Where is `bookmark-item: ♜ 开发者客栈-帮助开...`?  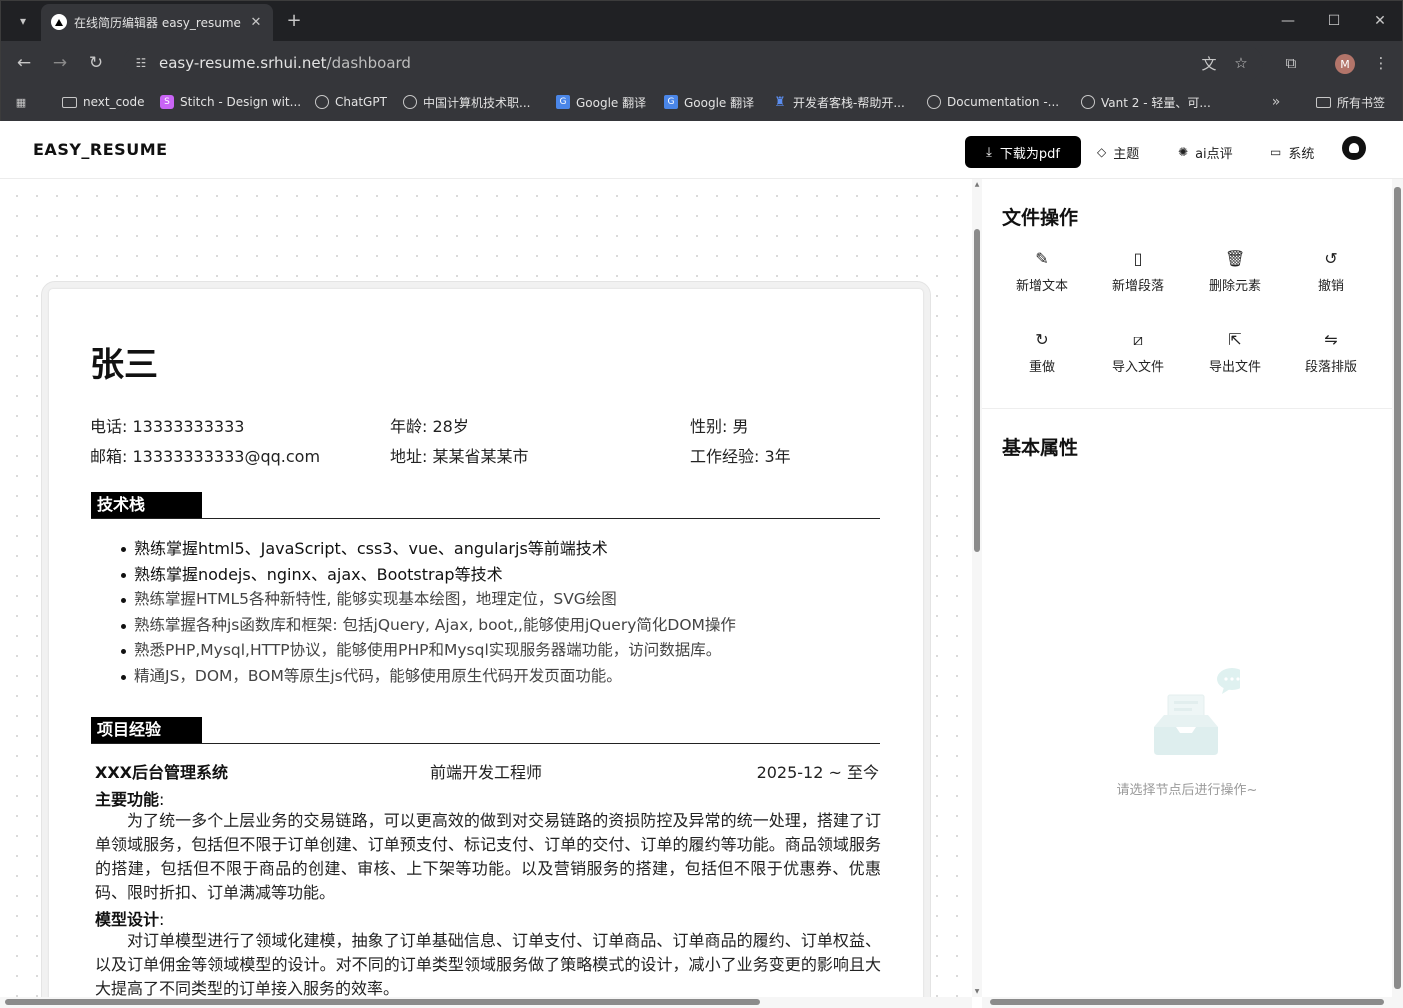 bookmark-item: ♜ 开发者客栈-帮助开... is located at coordinates (839, 102).